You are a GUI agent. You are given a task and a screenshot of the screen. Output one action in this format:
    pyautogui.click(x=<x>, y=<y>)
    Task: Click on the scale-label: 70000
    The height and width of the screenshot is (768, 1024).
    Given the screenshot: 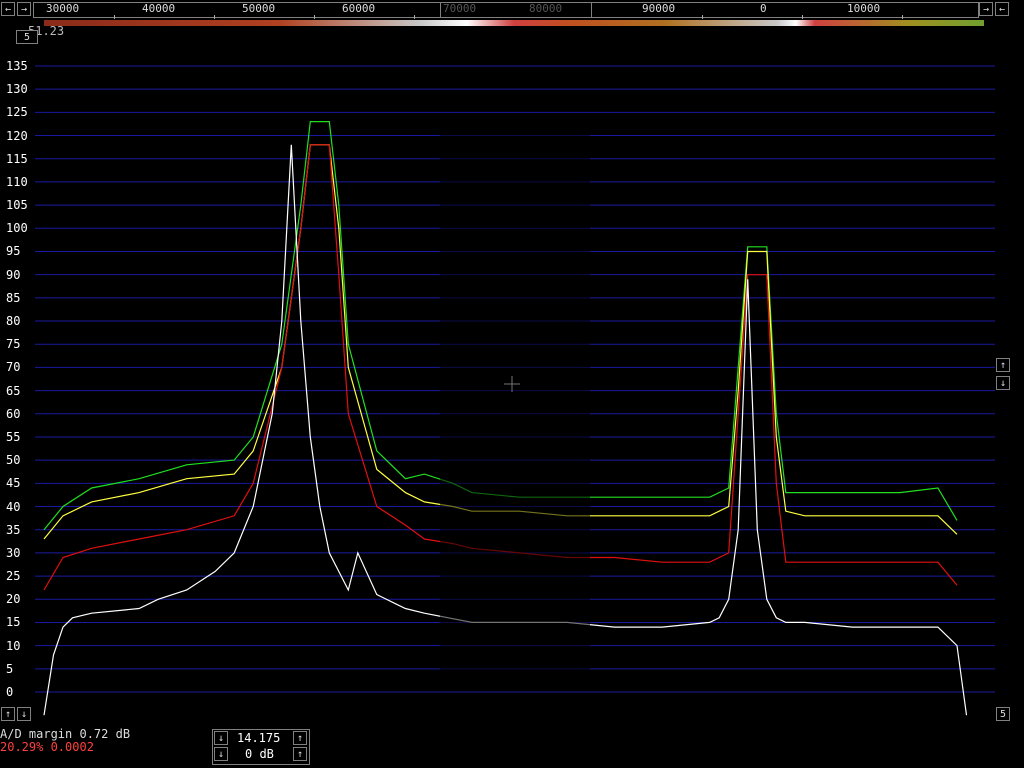 What is the action you would take?
    pyautogui.click(x=460, y=8)
    